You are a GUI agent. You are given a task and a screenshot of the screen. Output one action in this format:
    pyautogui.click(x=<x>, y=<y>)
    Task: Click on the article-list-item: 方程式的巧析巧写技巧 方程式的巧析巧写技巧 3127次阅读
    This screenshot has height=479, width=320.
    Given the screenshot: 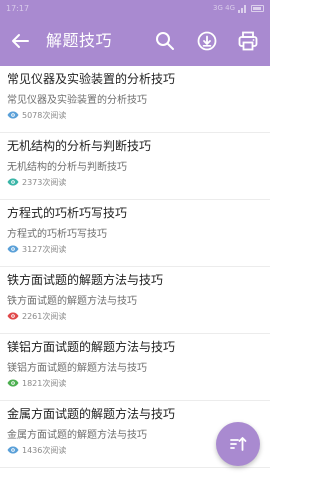 What is the action you would take?
    pyautogui.click(x=135, y=233)
    